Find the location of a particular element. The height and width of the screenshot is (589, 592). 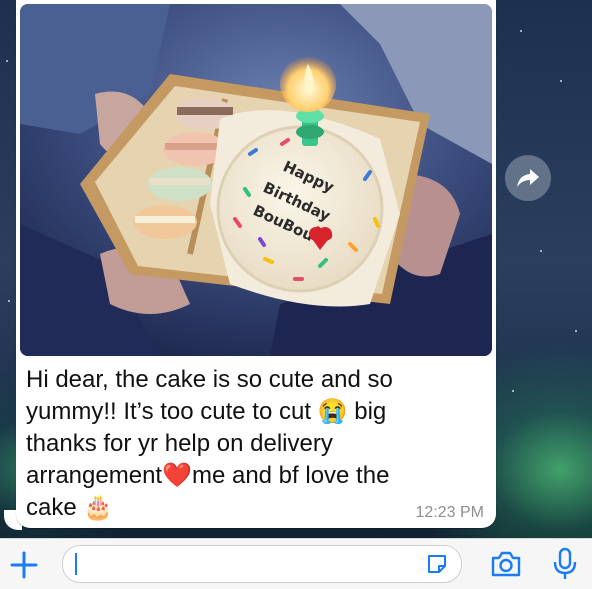

message-timestamp: 12:23 PM is located at coordinates (449, 512).